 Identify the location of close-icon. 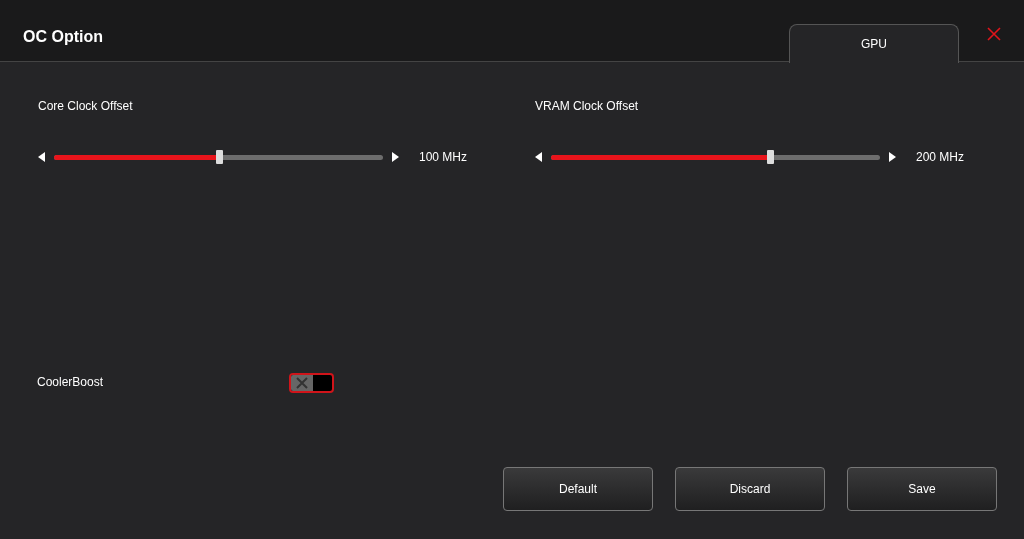
(994, 33).